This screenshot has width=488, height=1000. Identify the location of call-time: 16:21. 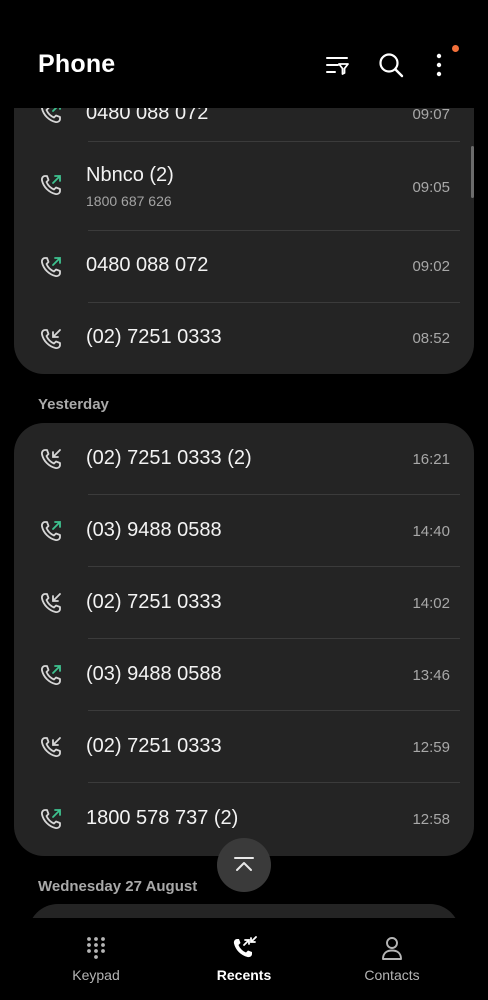
(431, 459).